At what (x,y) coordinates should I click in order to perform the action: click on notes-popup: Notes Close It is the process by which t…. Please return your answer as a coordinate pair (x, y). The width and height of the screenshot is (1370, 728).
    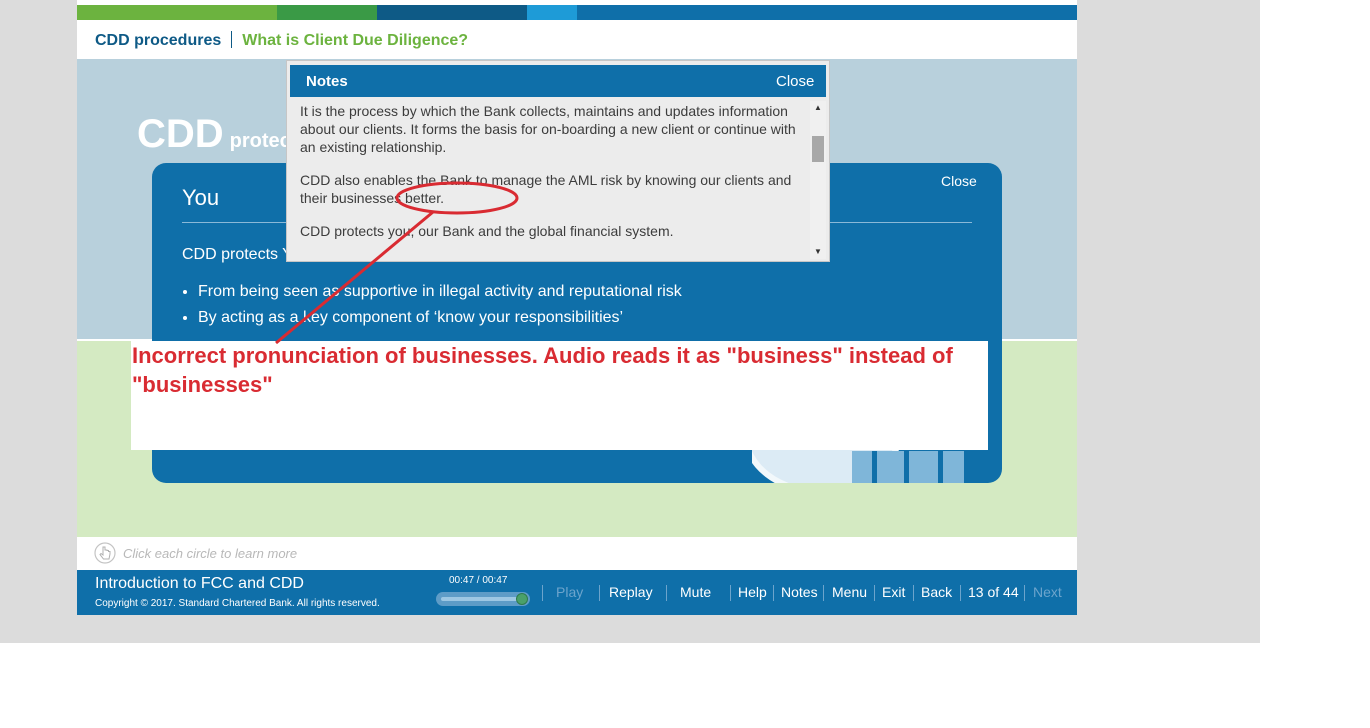
    Looking at the image, I should click on (558, 161).